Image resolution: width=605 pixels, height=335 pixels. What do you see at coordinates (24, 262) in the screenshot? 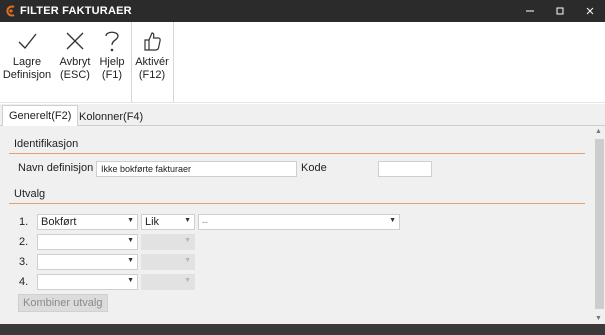
I see `row-number: 3.` at bounding box center [24, 262].